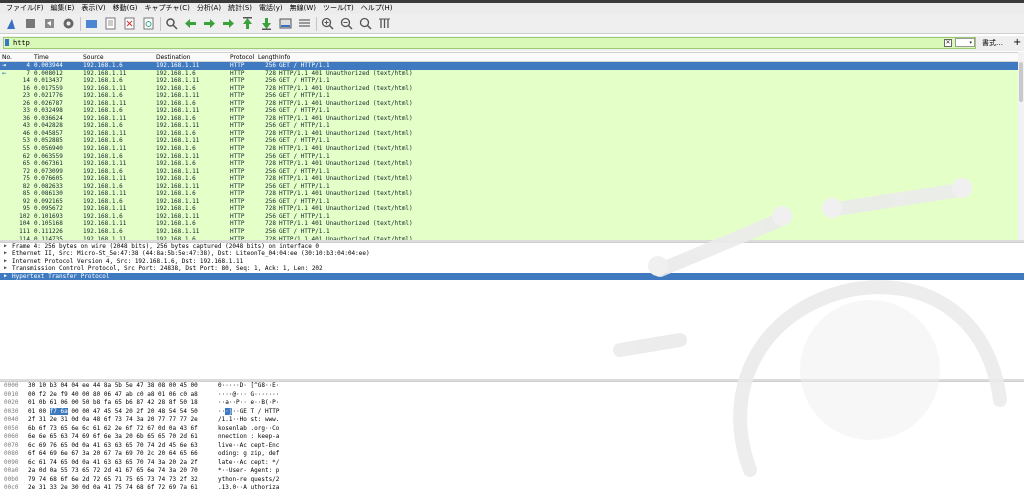 This screenshot has height=492, width=1024. Describe the element at coordinates (17, 57) in the screenshot. I see `column-header-no: No.` at that location.